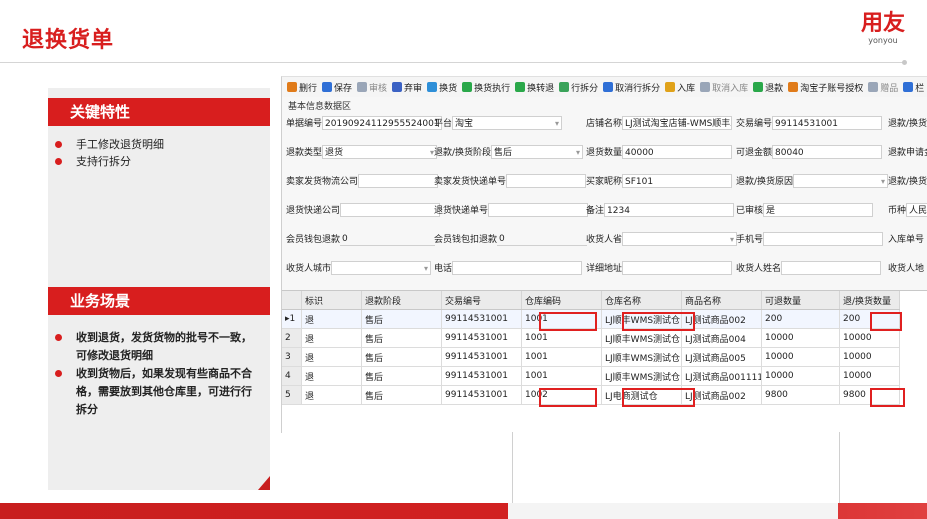 Image resolution: width=927 pixels, height=519 pixels. Describe the element at coordinates (768, 87) in the screenshot. I see `toolbar-button: 退款` at that location.